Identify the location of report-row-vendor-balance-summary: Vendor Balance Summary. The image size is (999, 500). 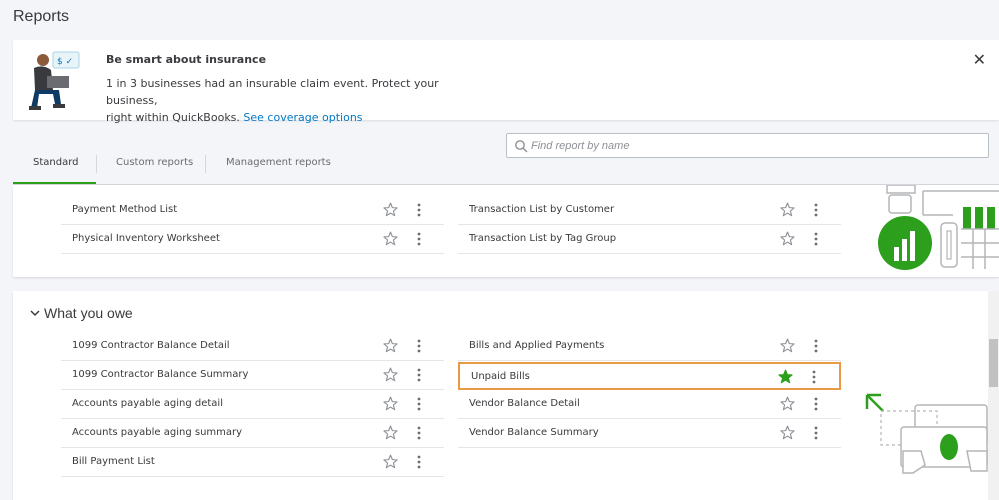
(649, 434).